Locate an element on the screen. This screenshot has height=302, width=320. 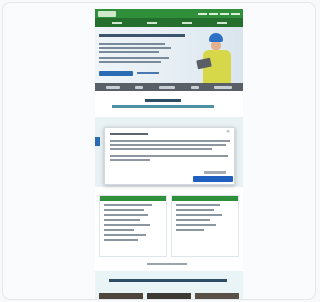
feature-columns is located at coordinates (169, 226).